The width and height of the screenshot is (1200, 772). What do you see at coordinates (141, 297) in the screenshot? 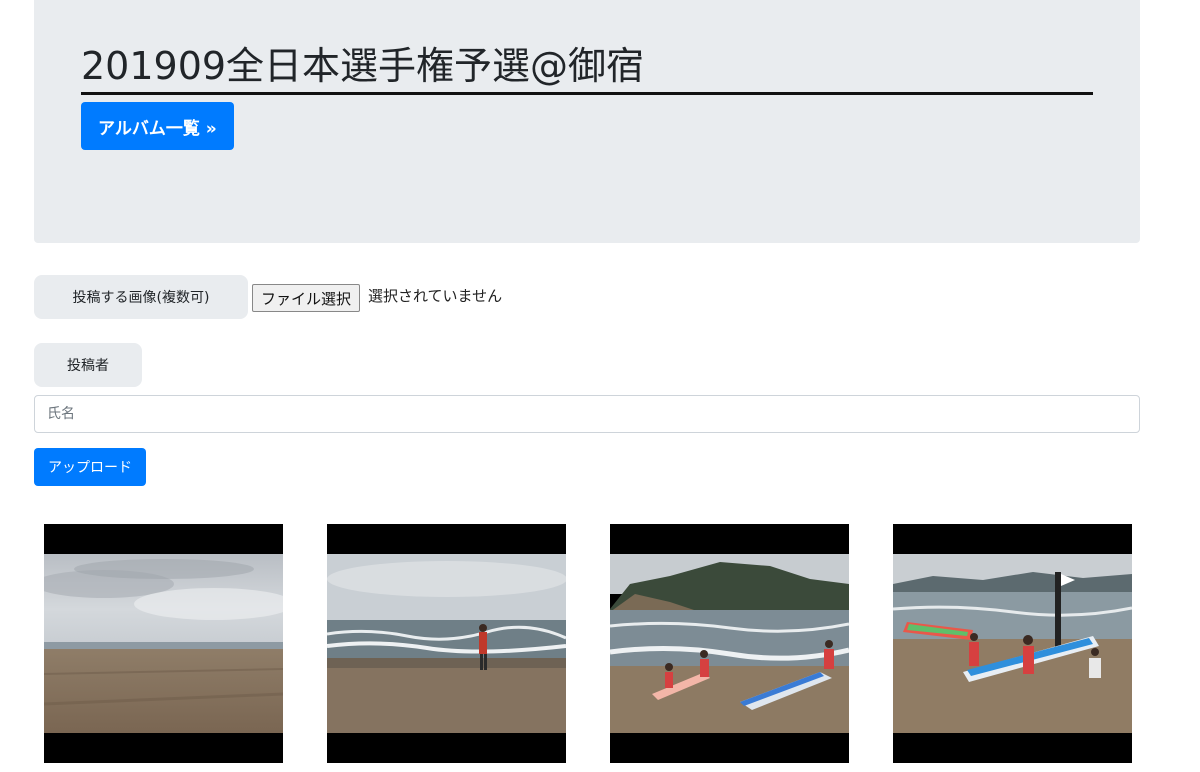
I see `images-label: 投稿する画像(複数可)` at bounding box center [141, 297].